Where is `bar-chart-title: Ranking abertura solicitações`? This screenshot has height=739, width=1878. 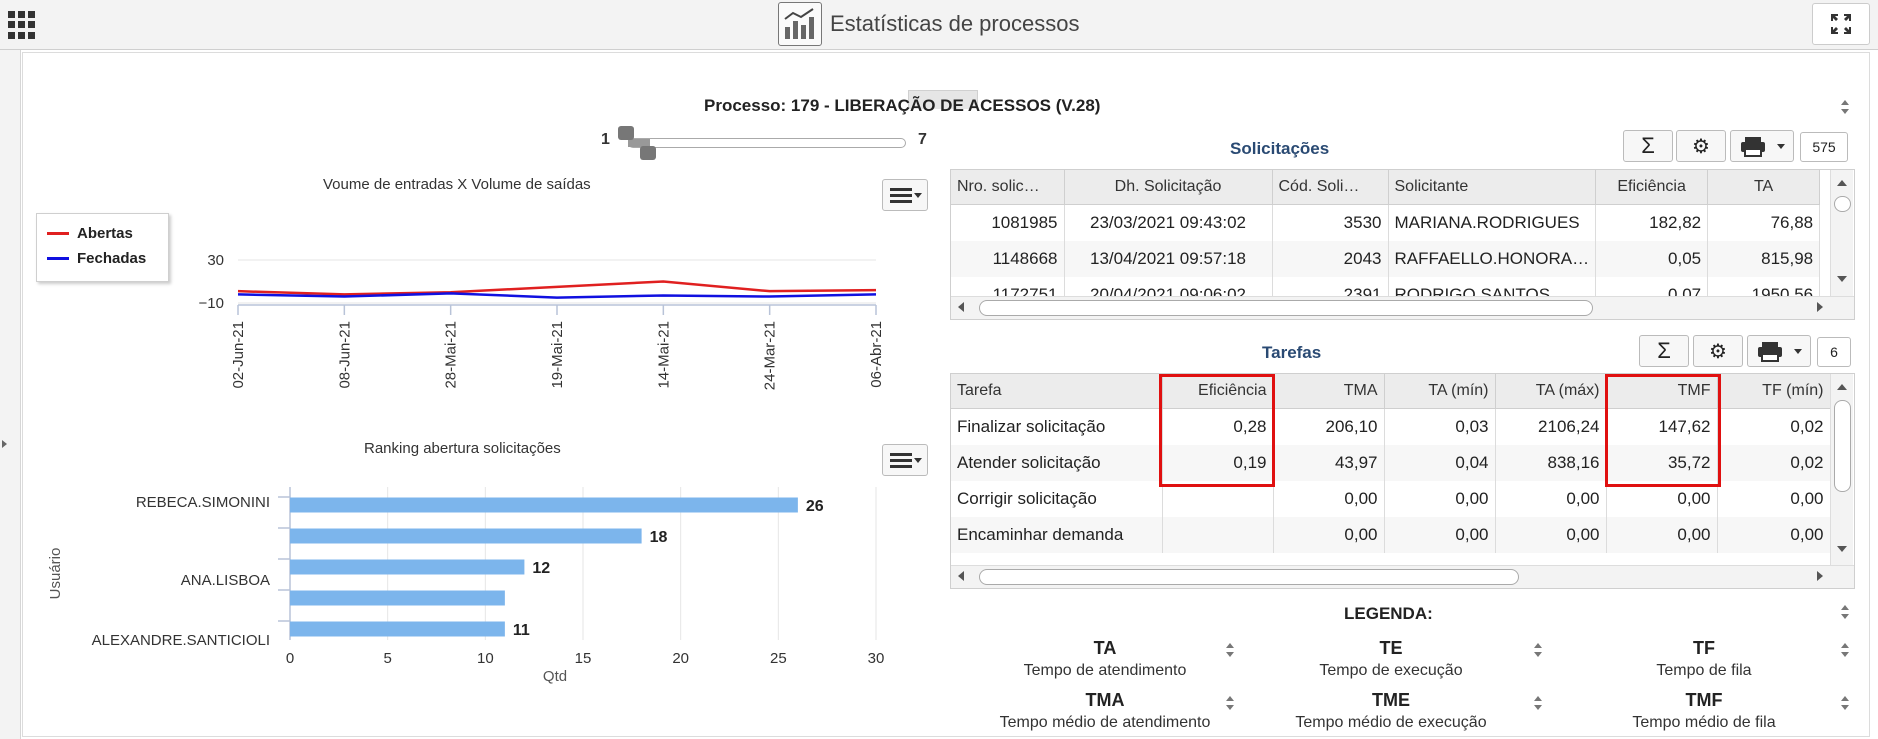
bar-chart-title: Ranking abertura solicitações is located at coordinates (462, 448).